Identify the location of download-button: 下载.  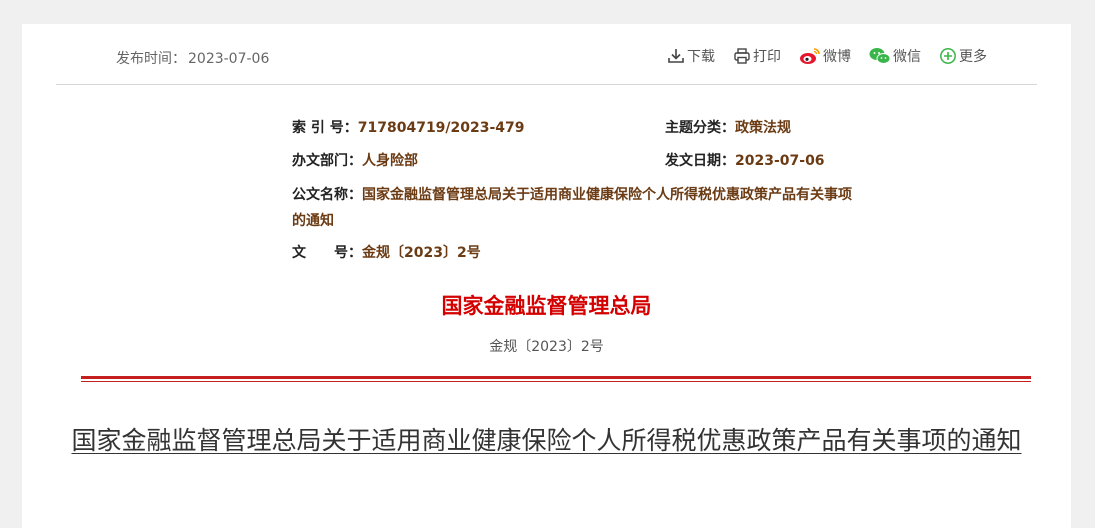
(691, 56).